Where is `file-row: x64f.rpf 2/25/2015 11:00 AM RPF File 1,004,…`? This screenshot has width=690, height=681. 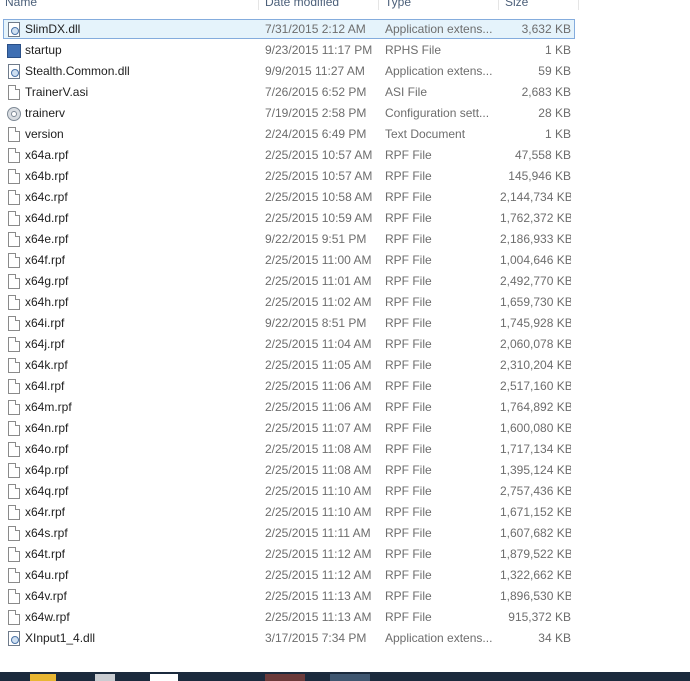 file-row: x64f.rpf 2/25/2015 11:00 AM RPF File 1,004,… is located at coordinates (290, 260).